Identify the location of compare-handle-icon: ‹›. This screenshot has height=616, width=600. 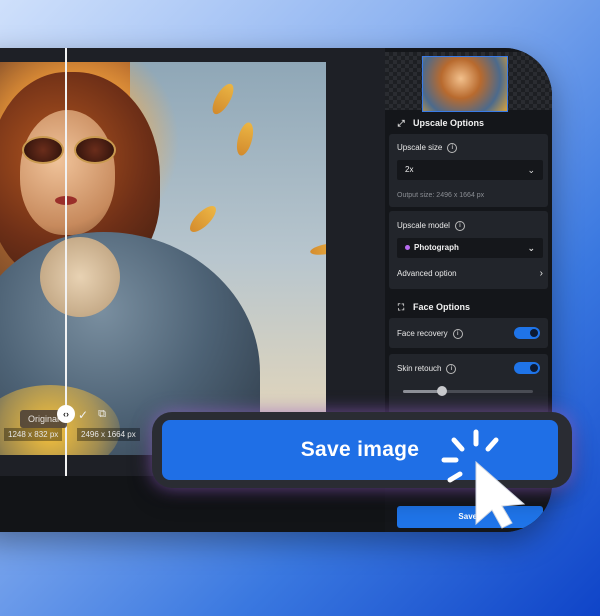
(66, 414).